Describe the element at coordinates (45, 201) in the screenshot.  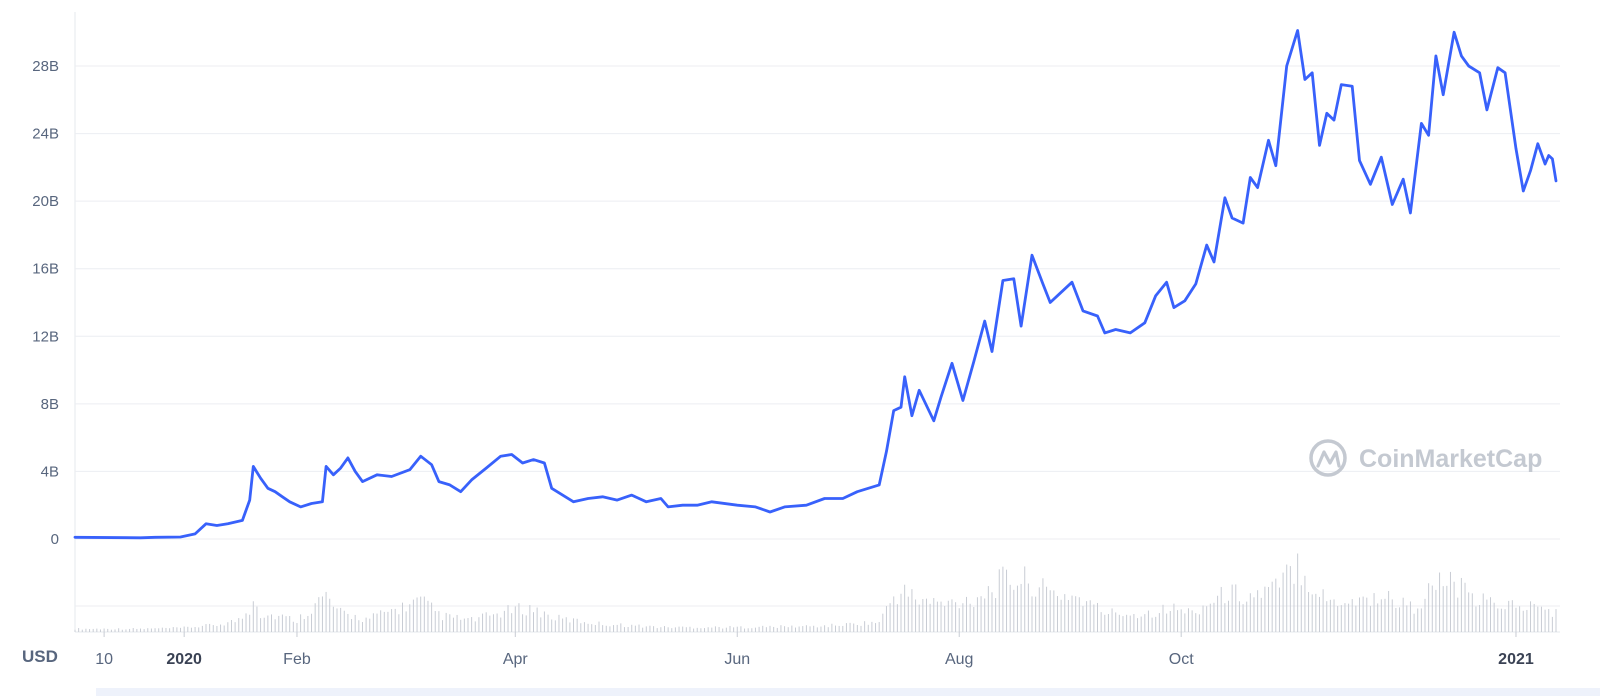
I see `y-tick-label: 20B` at that location.